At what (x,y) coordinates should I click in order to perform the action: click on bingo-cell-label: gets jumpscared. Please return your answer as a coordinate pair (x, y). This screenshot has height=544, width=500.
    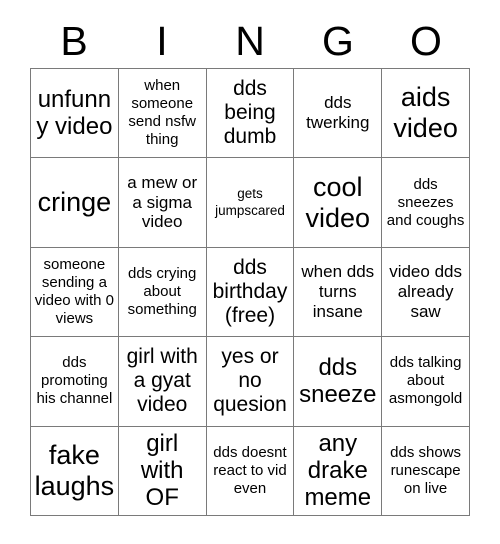
    Looking at the image, I should click on (250, 202).